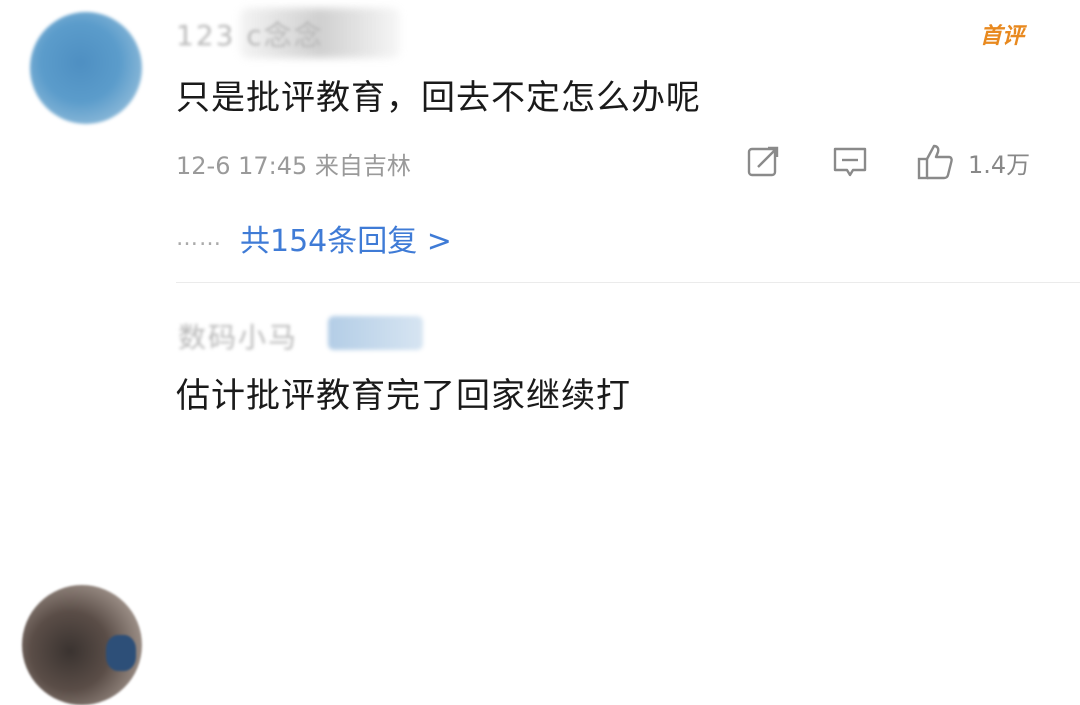 This screenshot has height=705, width=1080. What do you see at coordinates (293, 166) in the screenshot?
I see `comment-meta: 12-6 17:45 来自吉林` at bounding box center [293, 166].